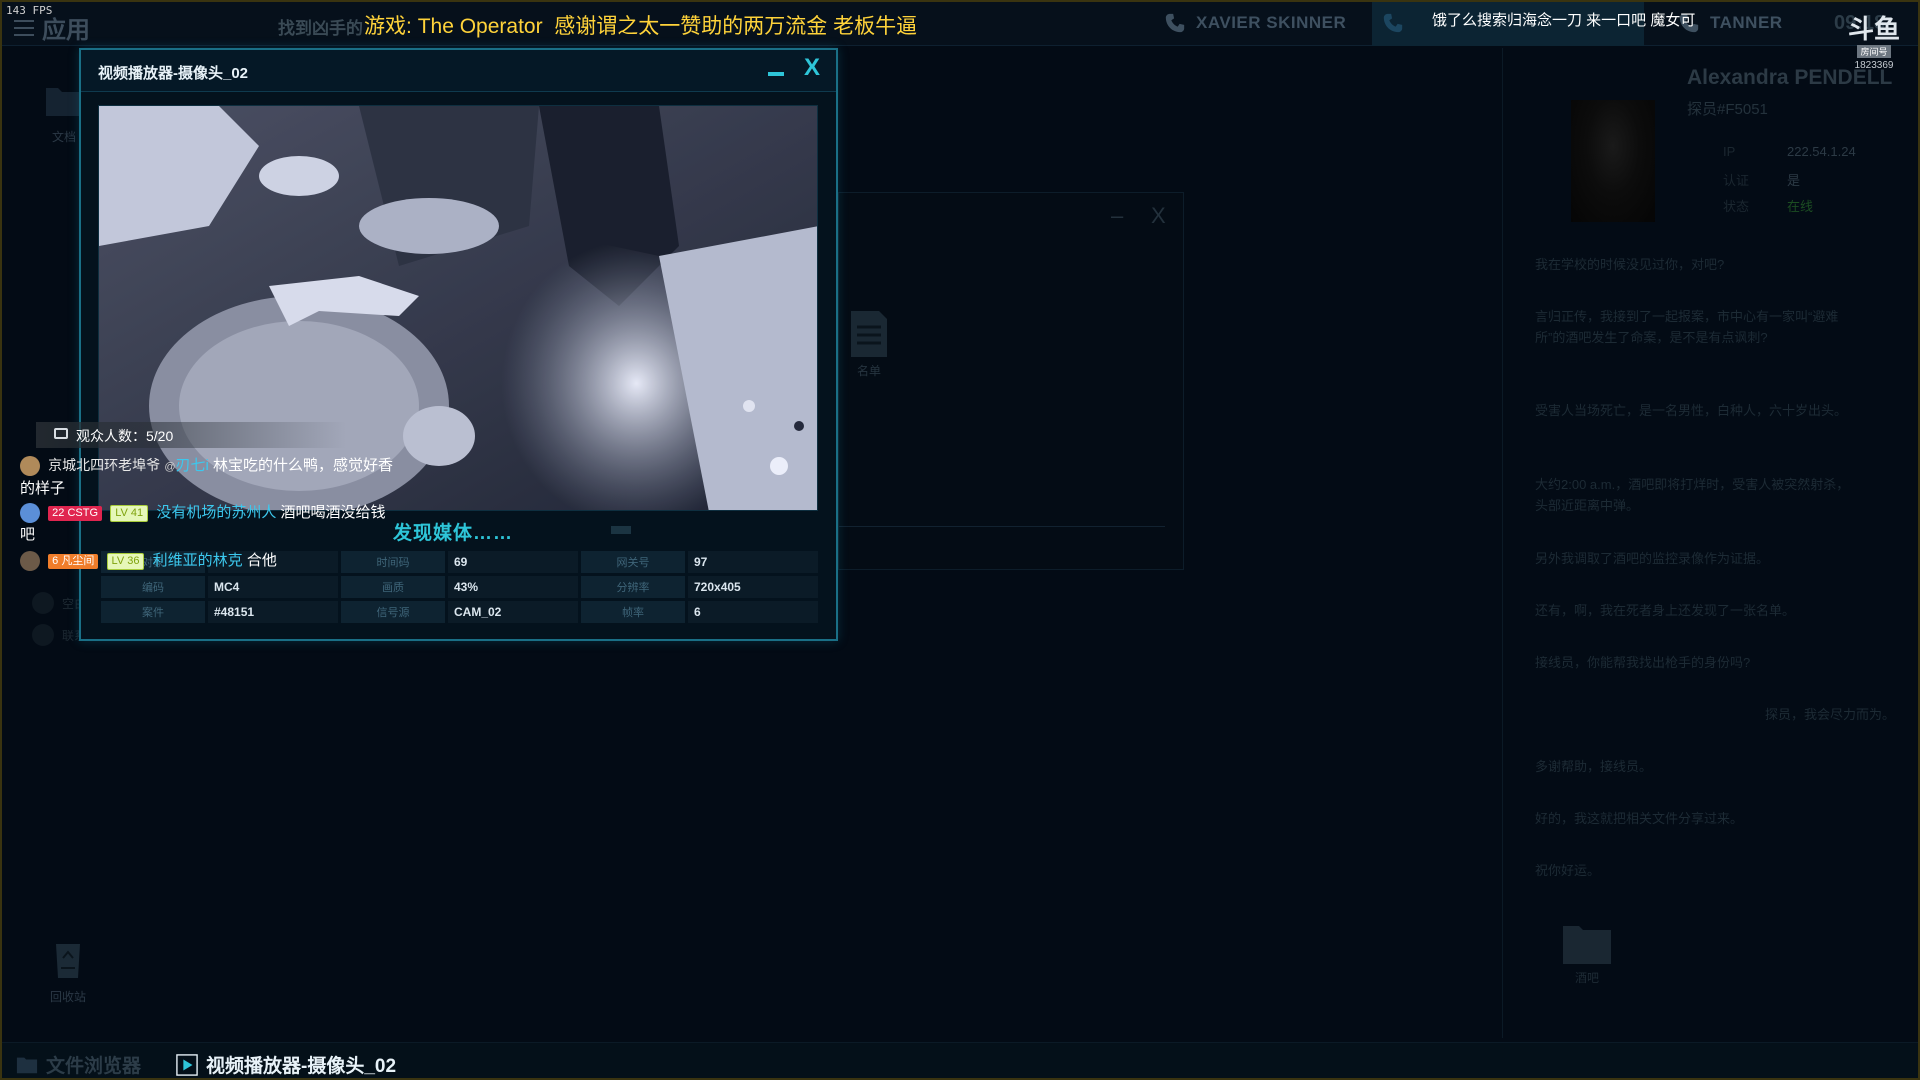  I want to click on taskbar-item-file-browser: 文件浏览器, so click(78, 1064).